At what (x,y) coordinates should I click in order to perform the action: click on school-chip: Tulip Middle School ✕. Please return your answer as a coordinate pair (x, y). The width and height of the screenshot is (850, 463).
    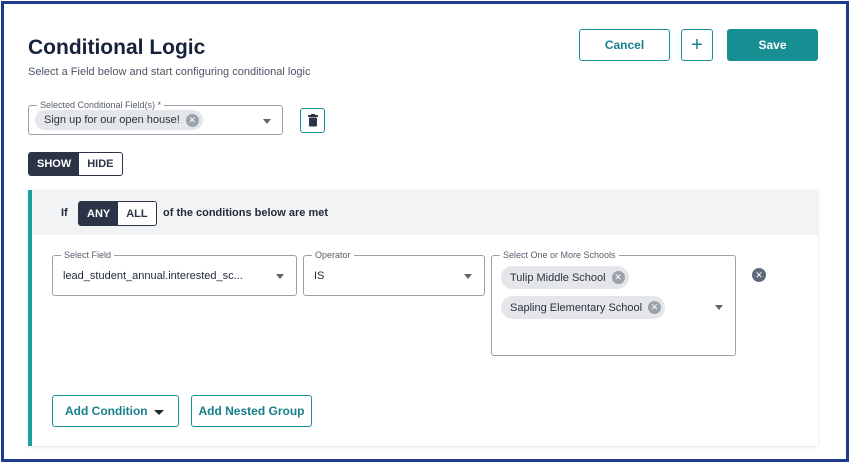
    Looking at the image, I should click on (565, 277).